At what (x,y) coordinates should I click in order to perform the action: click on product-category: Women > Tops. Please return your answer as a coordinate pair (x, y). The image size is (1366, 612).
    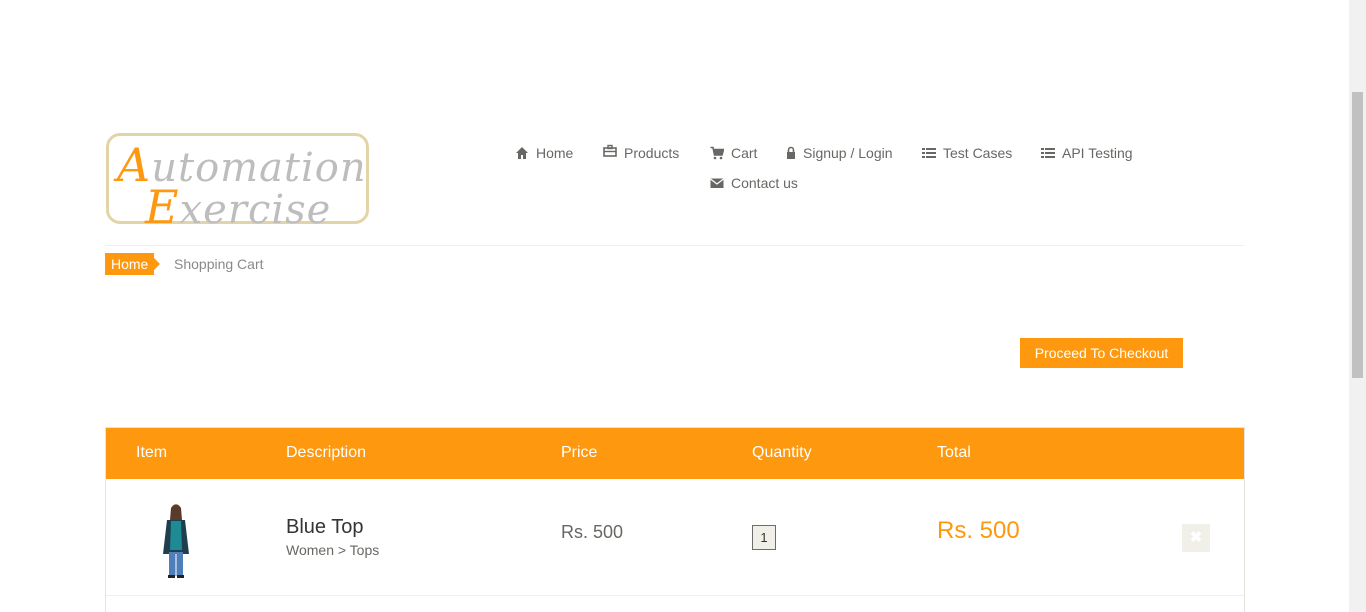
    Looking at the image, I should click on (333, 550).